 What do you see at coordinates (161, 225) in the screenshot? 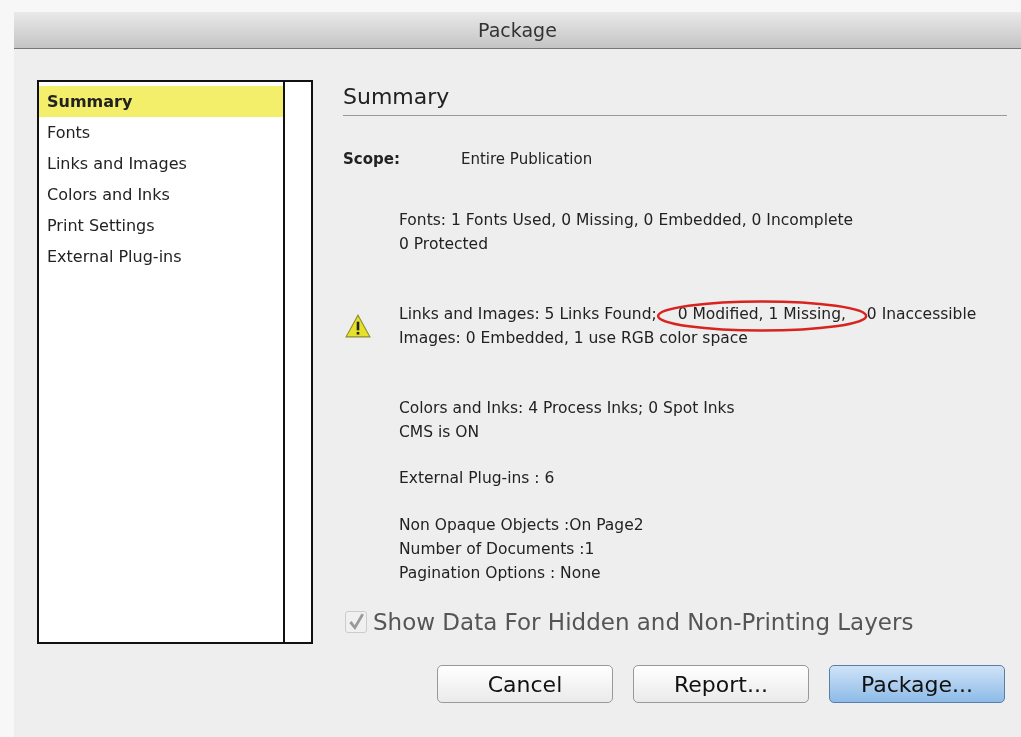
I see `category-item: Print Settings` at bounding box center [161, 225].